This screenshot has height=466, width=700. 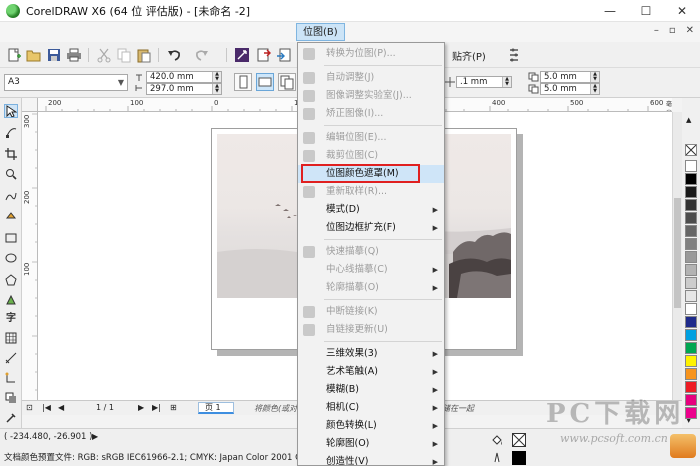 I want to click on snap-to-menu: 贴齐(P), so click(x=469, y=55).